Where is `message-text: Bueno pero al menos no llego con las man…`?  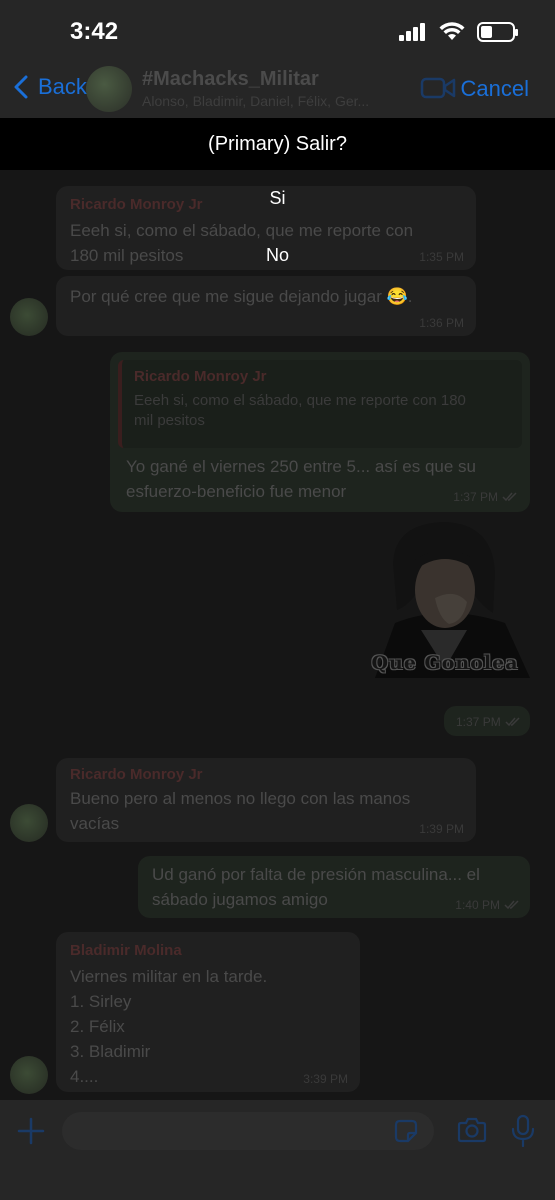 message-text: Bueno pero al menos no llego con las man… is located at coordinates (240, 811).